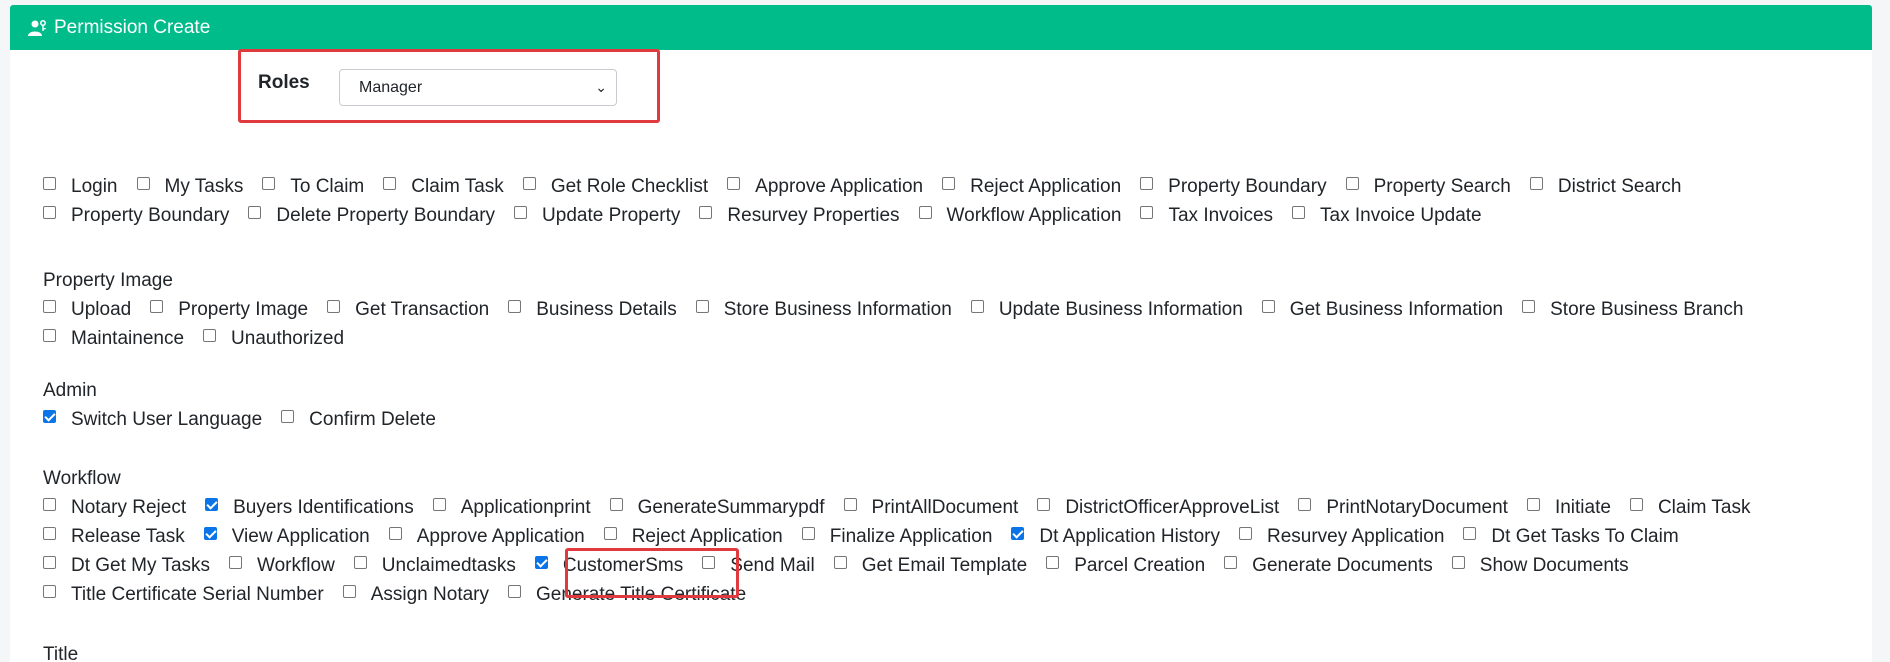 This screenshot has width=1890, height=662. Describe the element at coordinates (511, 508) in the screenshot. I see `permission-item: Applicationprint` at that location.